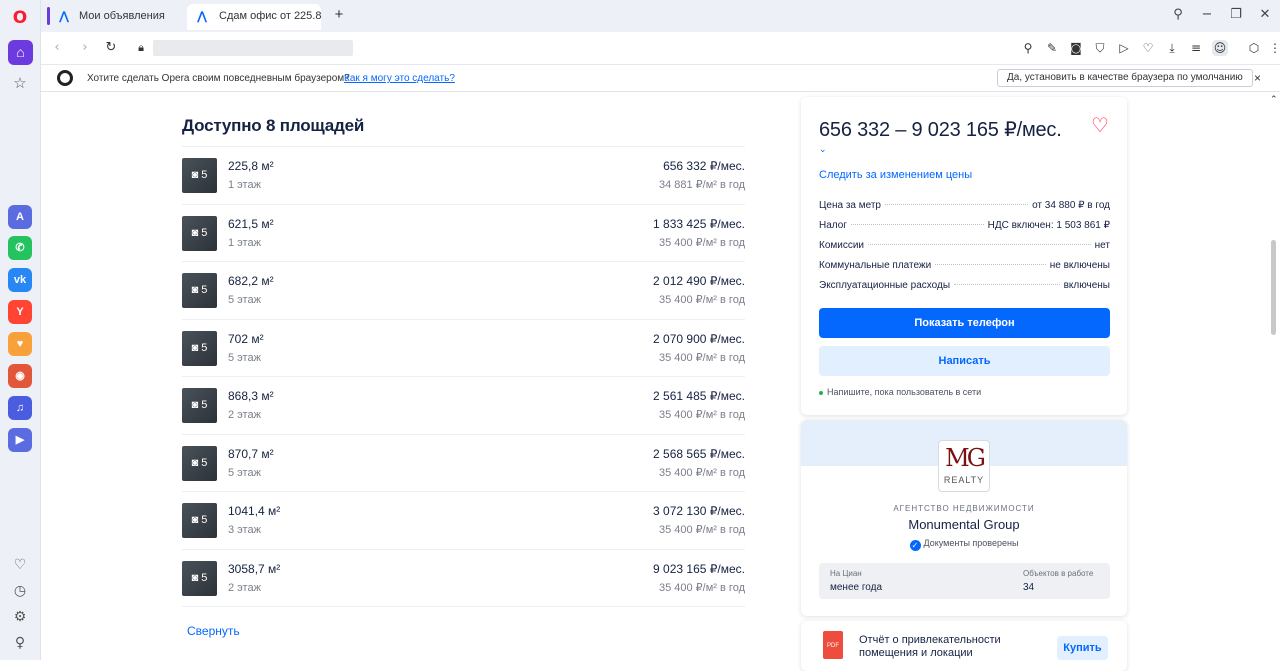 This screenshot has height=671, width=1280. I want to click on minimize-icon: −, so click(1207, 15).